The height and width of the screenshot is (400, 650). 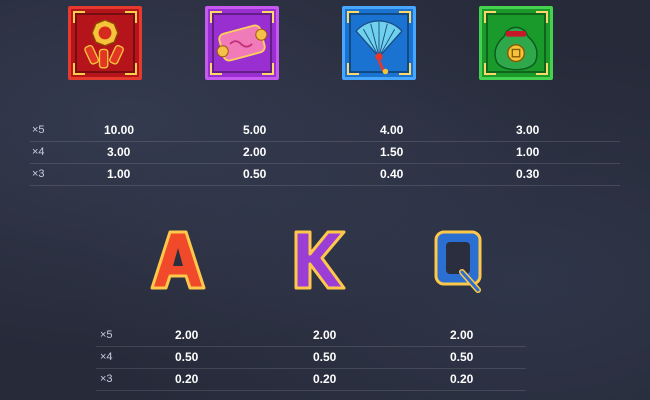 I want to click on payout-value: 5.00, so click(x=255, y=130).